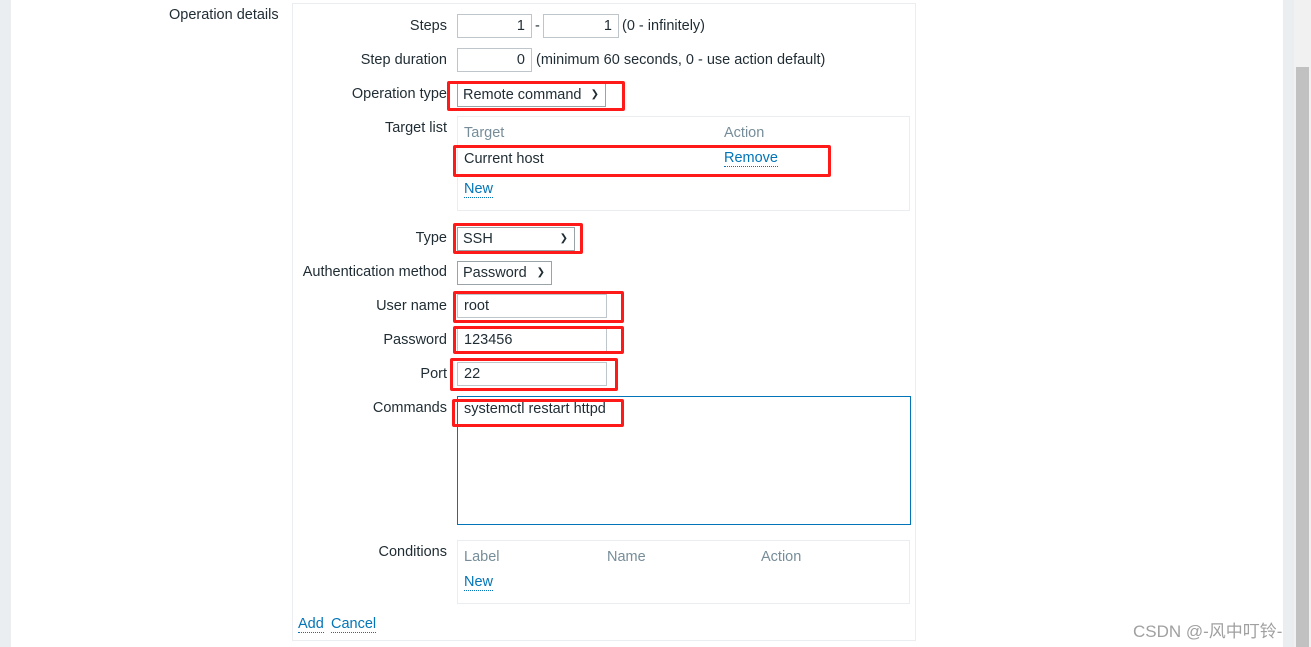  Describe the element at coordinates (532, 340) in the screenshot. I see `password-input: 123456` at that location.